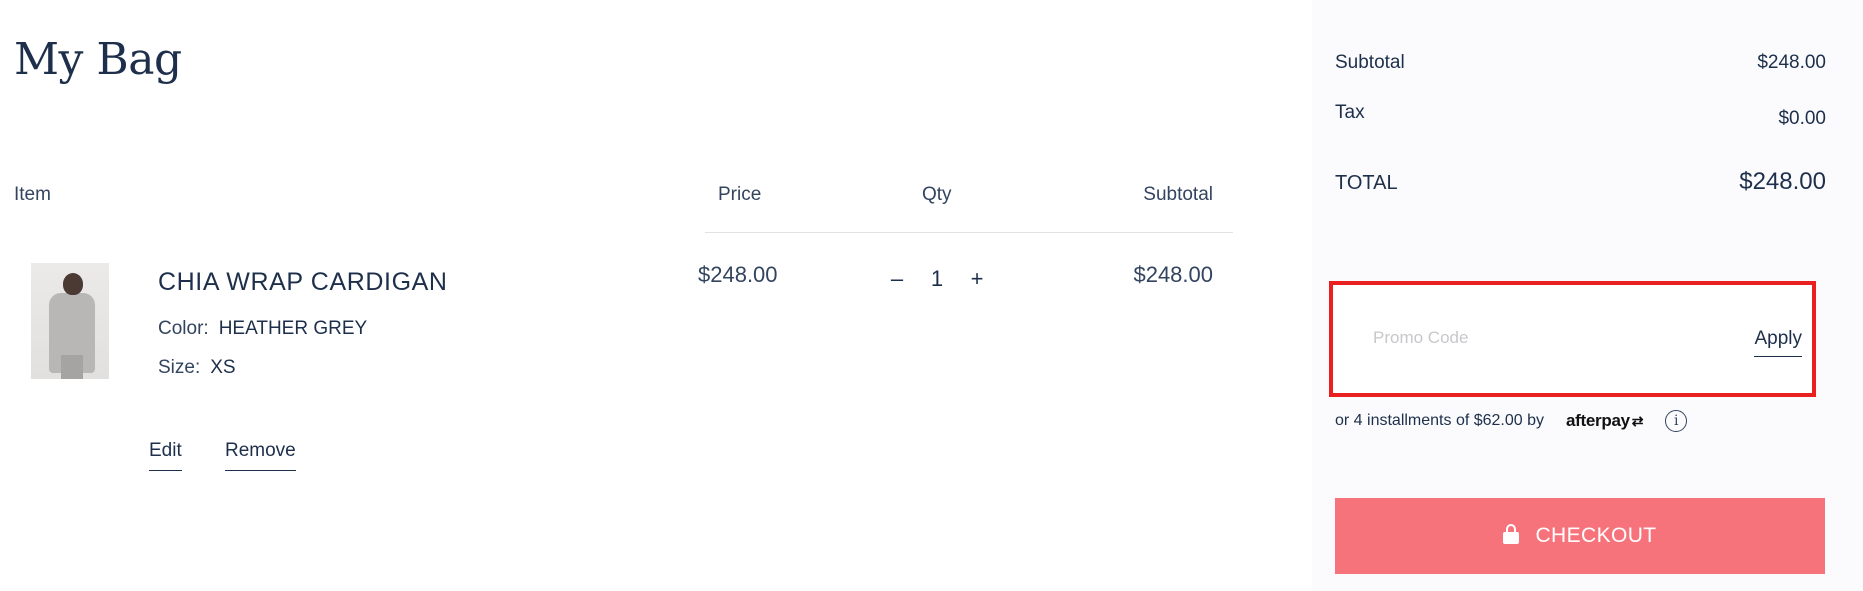 The height and width of the screenshot is (591, 1863). Describe the element at coordinates (70, 321) in the screenshot. I see `product-image` at that location.